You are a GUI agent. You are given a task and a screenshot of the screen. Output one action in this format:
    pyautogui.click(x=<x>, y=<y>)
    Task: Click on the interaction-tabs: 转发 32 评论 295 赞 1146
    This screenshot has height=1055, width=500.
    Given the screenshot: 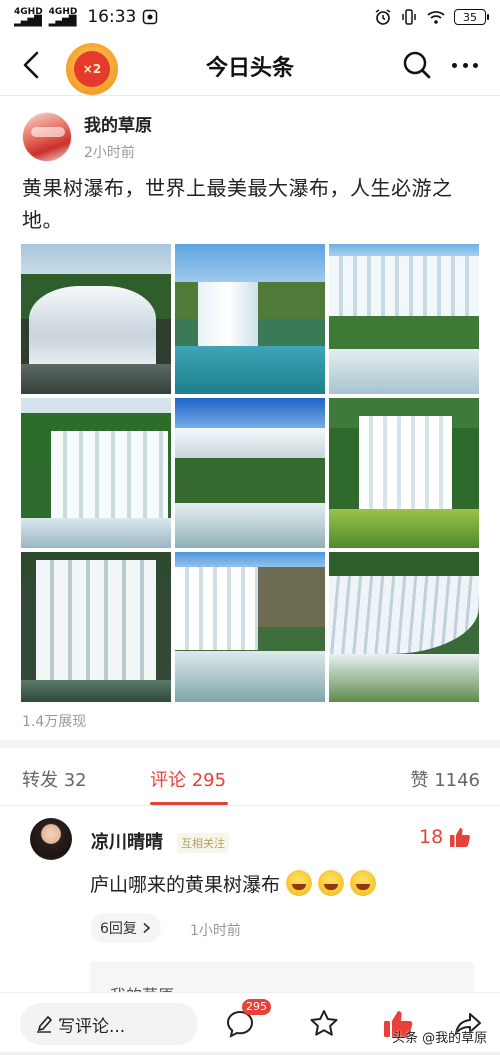 What is the action you would take?
    pyautogui.click(x=250, y=777)
    